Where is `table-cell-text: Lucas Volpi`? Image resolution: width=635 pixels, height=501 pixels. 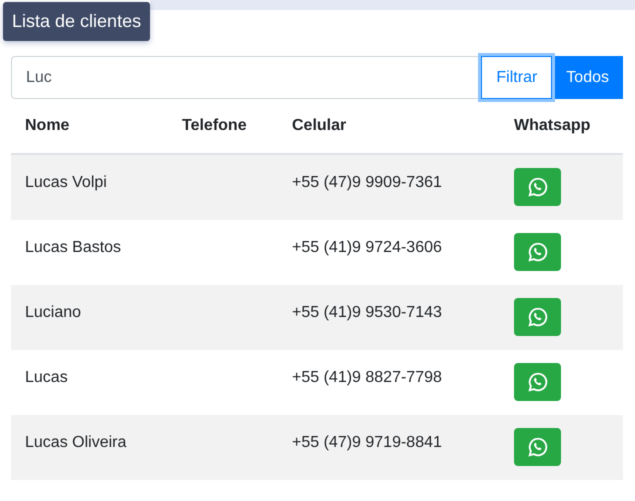 table-cell-text: Lucas Volpi is located at coordinates (66, 183).